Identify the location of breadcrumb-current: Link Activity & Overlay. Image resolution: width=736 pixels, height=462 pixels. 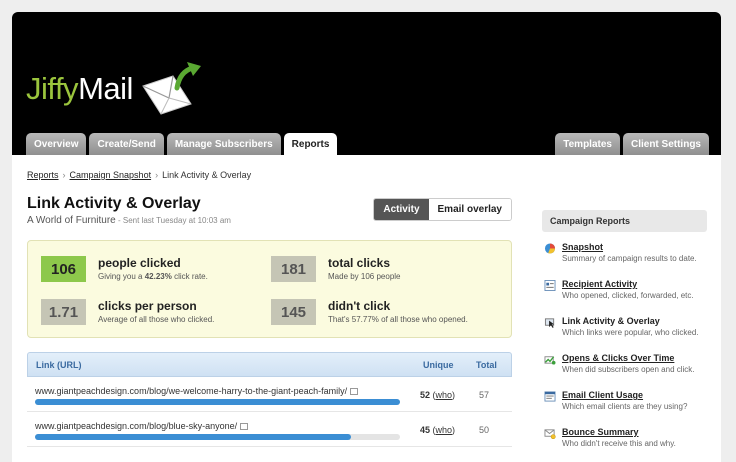
(207, 175).